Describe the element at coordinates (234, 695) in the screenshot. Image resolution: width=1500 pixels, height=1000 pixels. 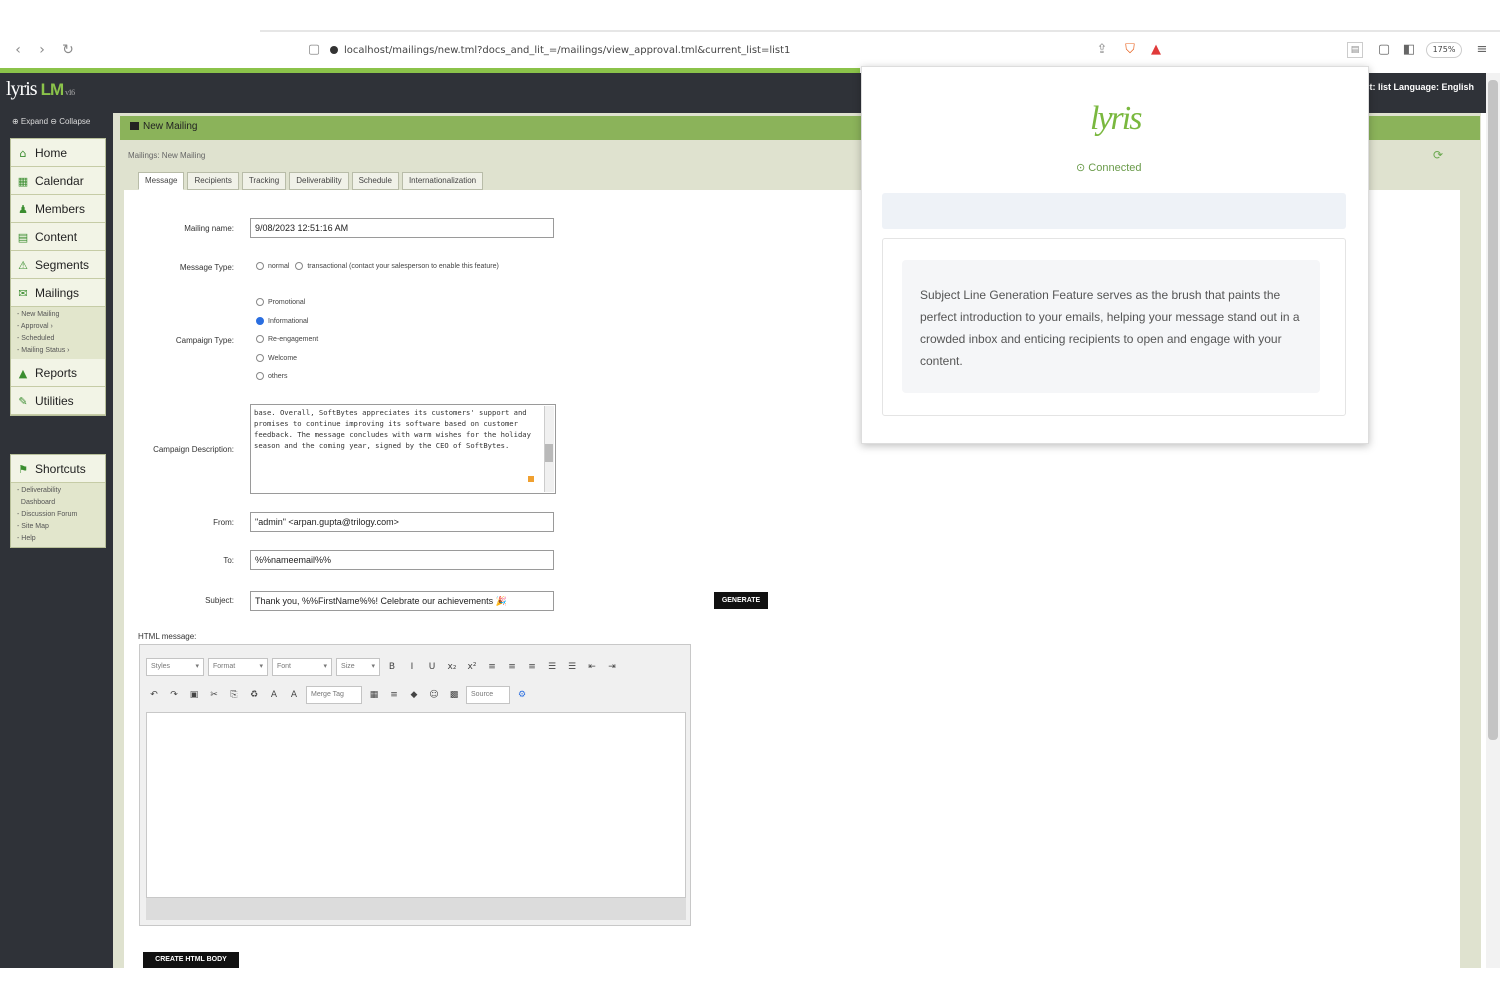
I see `editor-action-button: ⎘` at that location.